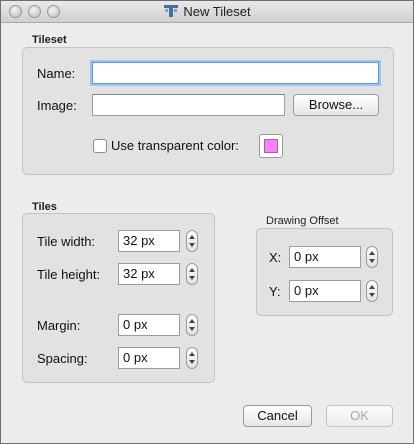 The width and height of the screenshot is (414, 444). Describe the element at coordinates (217, 11) in the screenshot. I see `window-title: New Tileset` at that location.